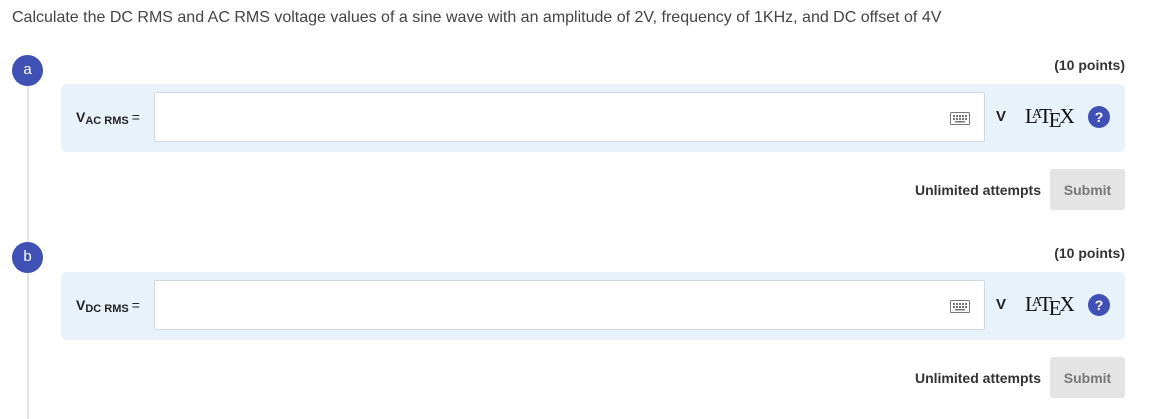  What do you see at coordinates (1001, 116) in the screenshot?
I see `part-a-unit: V` at bounding box center [1001, 116].